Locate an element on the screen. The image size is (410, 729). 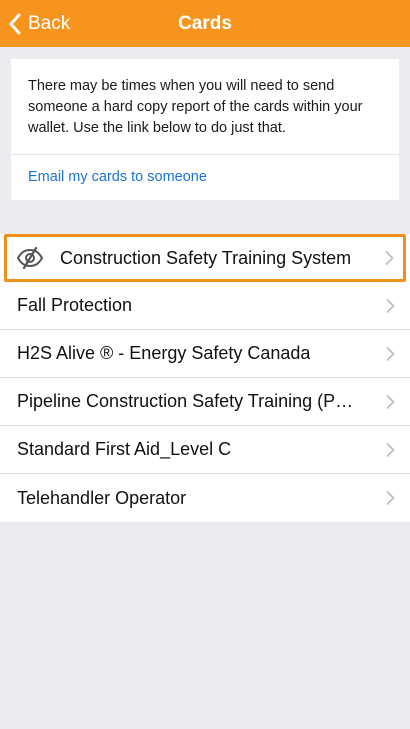
card-row-highlighted: Construction Safety Training System is located at coordinates (205, 258).